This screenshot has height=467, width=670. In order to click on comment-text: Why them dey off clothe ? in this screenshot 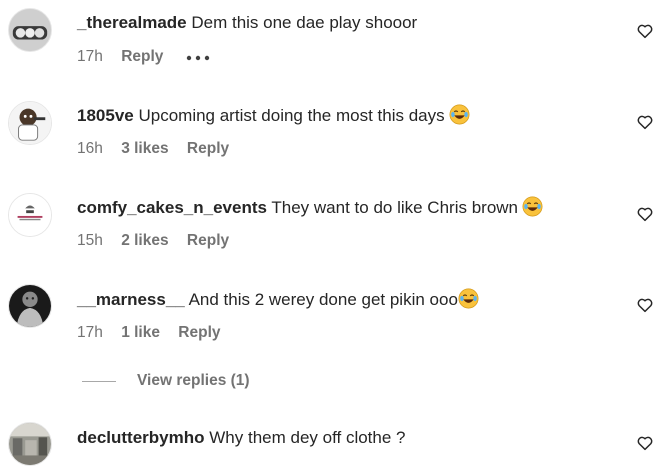, I will do `click(307, 437)`.